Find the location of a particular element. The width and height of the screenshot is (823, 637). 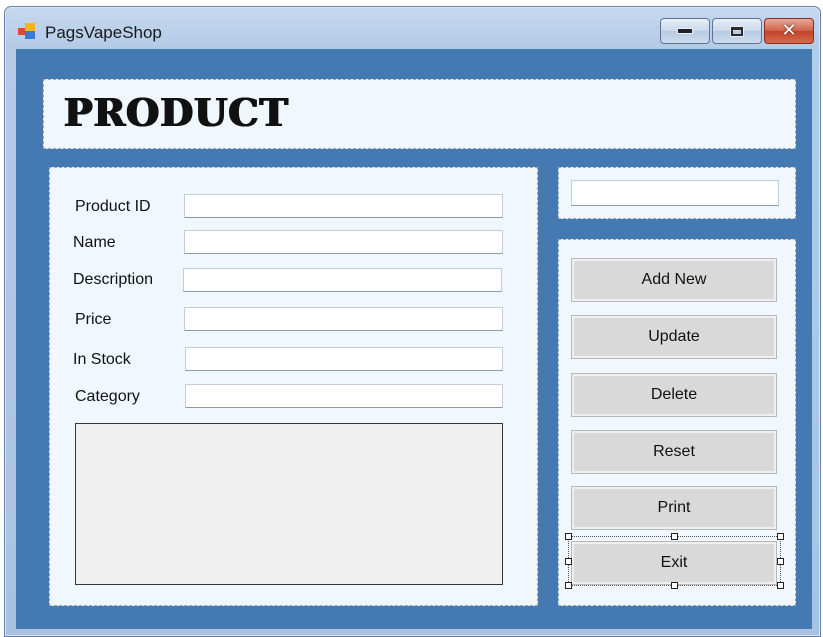

label-description: Description is located at coordinates (113, 279).